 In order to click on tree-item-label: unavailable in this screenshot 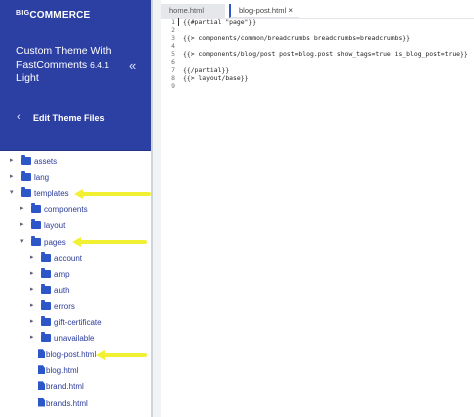, I will do `click(74, 339)`.